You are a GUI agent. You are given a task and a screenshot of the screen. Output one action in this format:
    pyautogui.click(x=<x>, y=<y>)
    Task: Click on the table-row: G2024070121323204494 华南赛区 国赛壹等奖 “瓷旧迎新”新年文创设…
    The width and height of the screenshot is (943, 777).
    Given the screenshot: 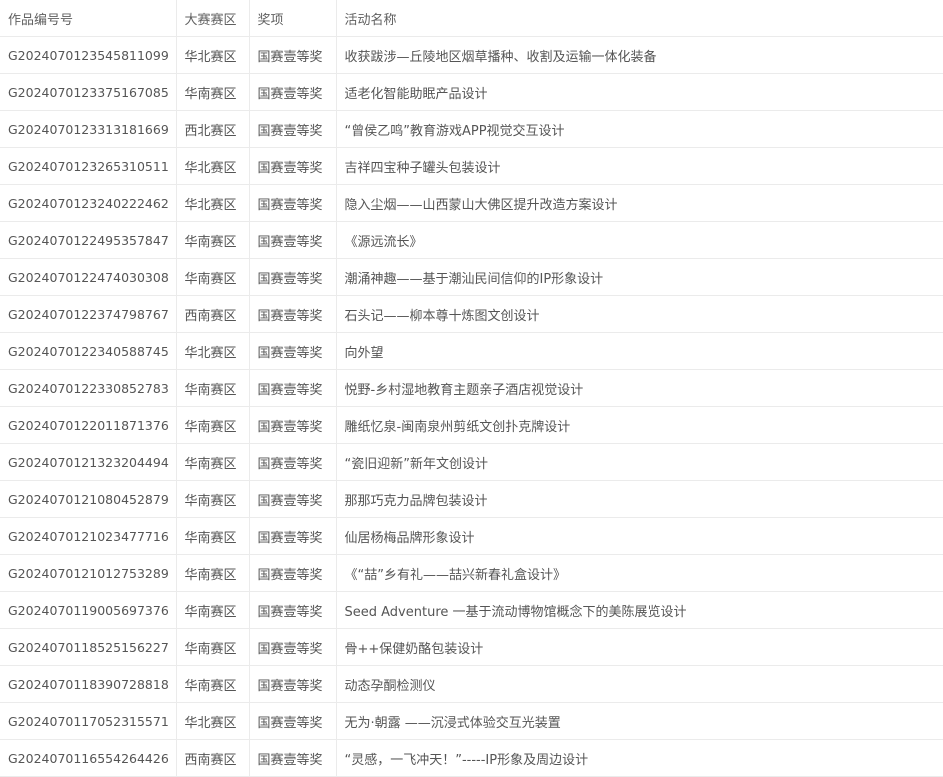 What is the action you would take?
    pyautogui.click(x=471, y=462)
    